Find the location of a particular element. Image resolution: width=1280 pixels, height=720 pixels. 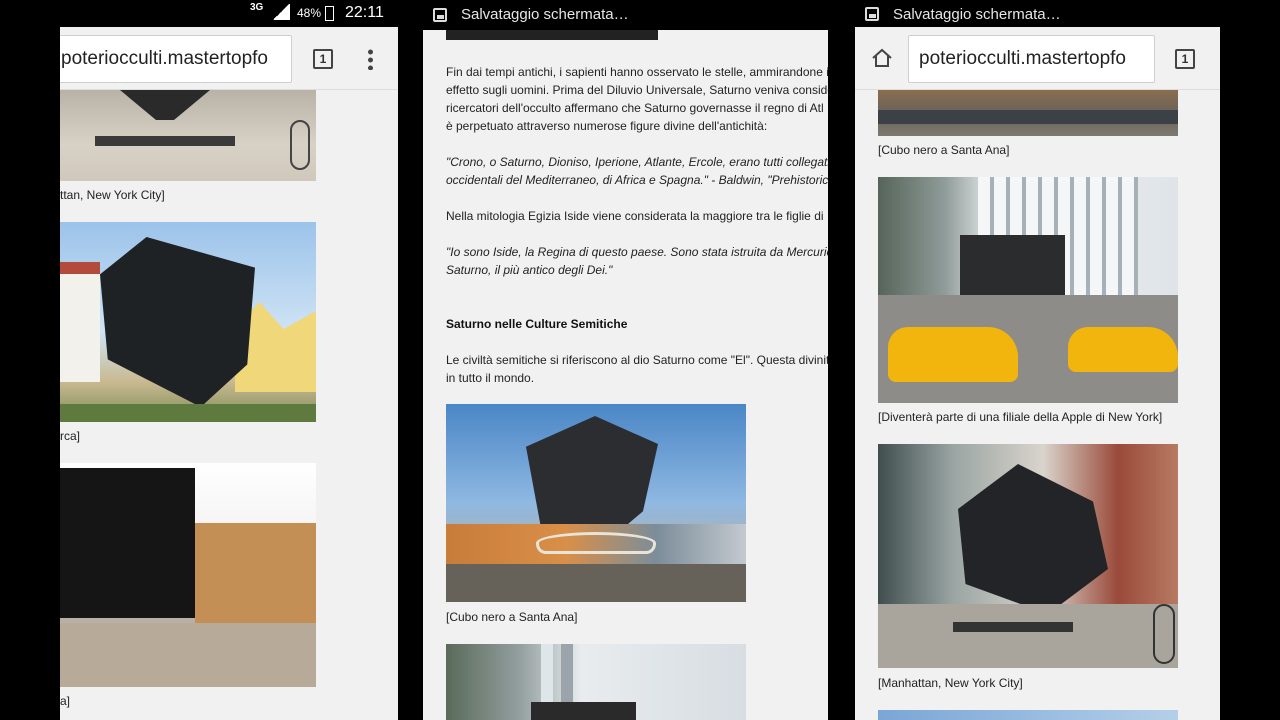

battery-icon is located at coordinates (329, 13).